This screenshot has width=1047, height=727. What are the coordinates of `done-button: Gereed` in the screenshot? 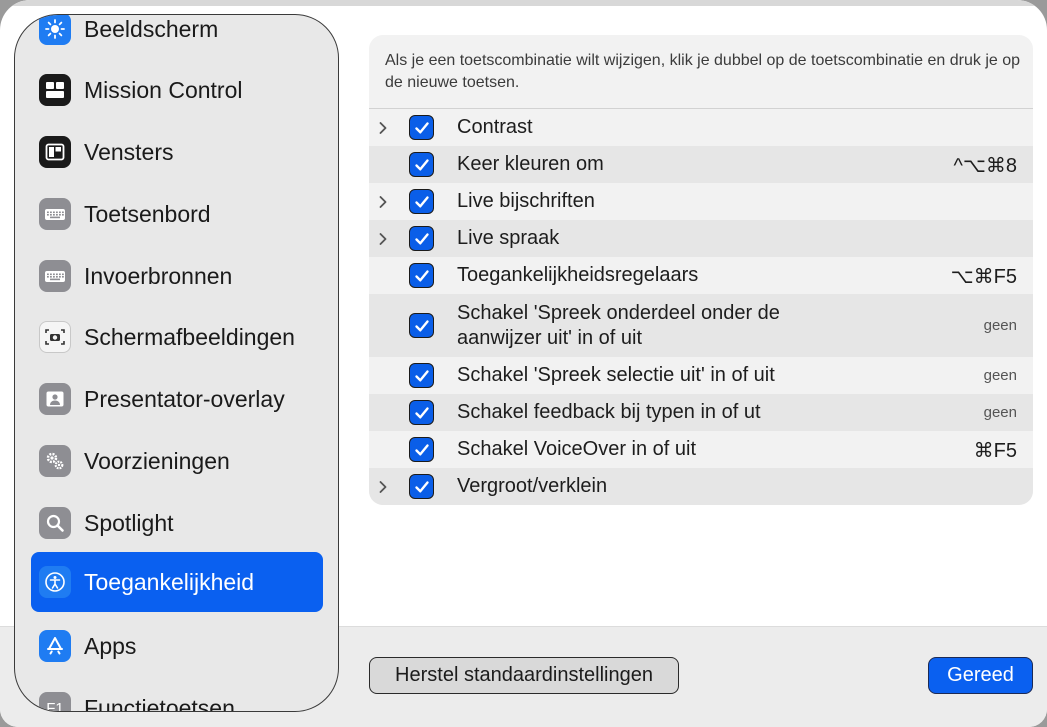 It's located at (980, 675).